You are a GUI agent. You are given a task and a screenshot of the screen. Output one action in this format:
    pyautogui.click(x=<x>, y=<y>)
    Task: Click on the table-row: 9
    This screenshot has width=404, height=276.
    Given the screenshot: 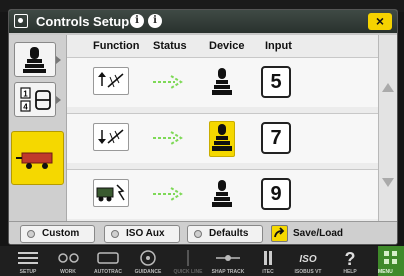 What is the action you would take?
    pyautogui.click(x=223, y=194)
    